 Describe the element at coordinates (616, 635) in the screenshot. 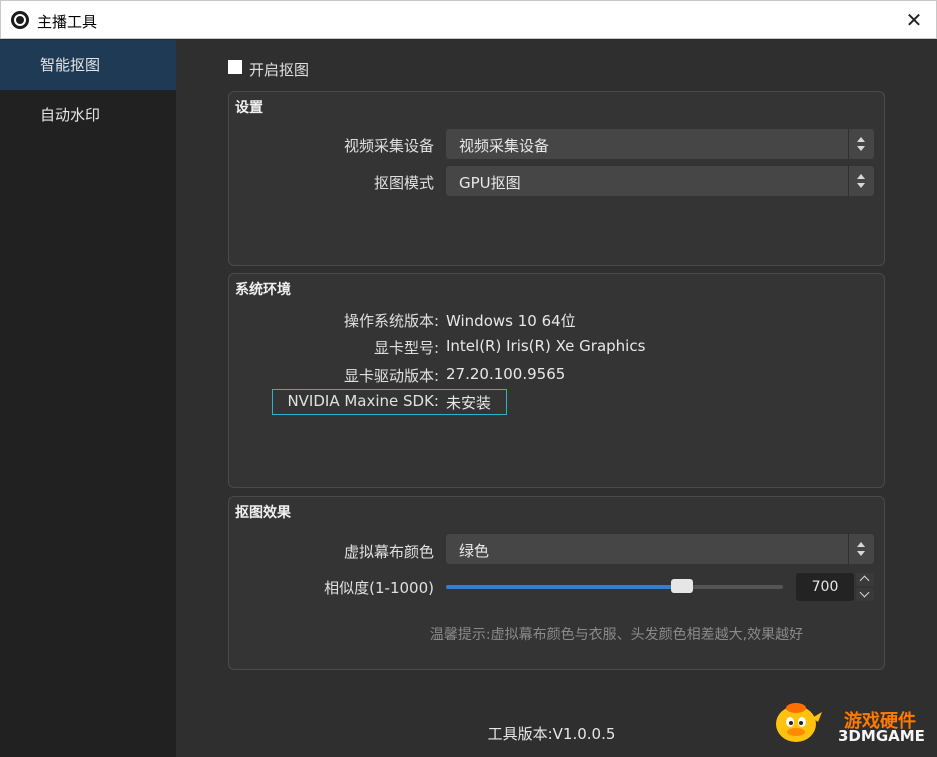

I see `tip-text: 温馨提示:虚拟幕布颜色与衣服、头发颜色相差越大,效果越好` at that location.